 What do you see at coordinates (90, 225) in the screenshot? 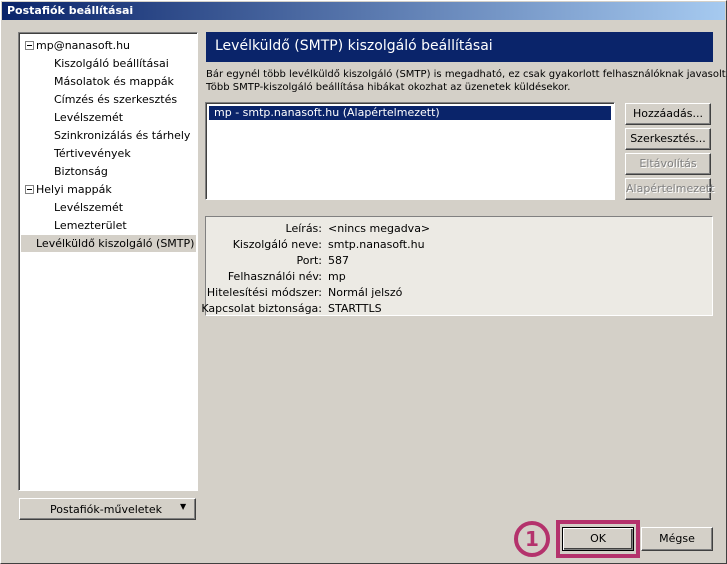
I see `tree-local-disk-space: Lemezterület` at bounding box center [90, 225].